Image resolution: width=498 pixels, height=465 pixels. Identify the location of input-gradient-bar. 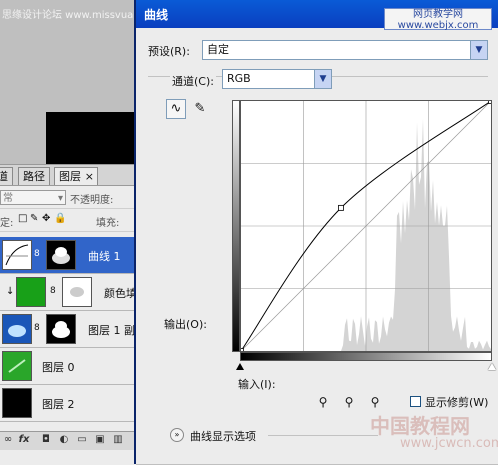
(366, 356).